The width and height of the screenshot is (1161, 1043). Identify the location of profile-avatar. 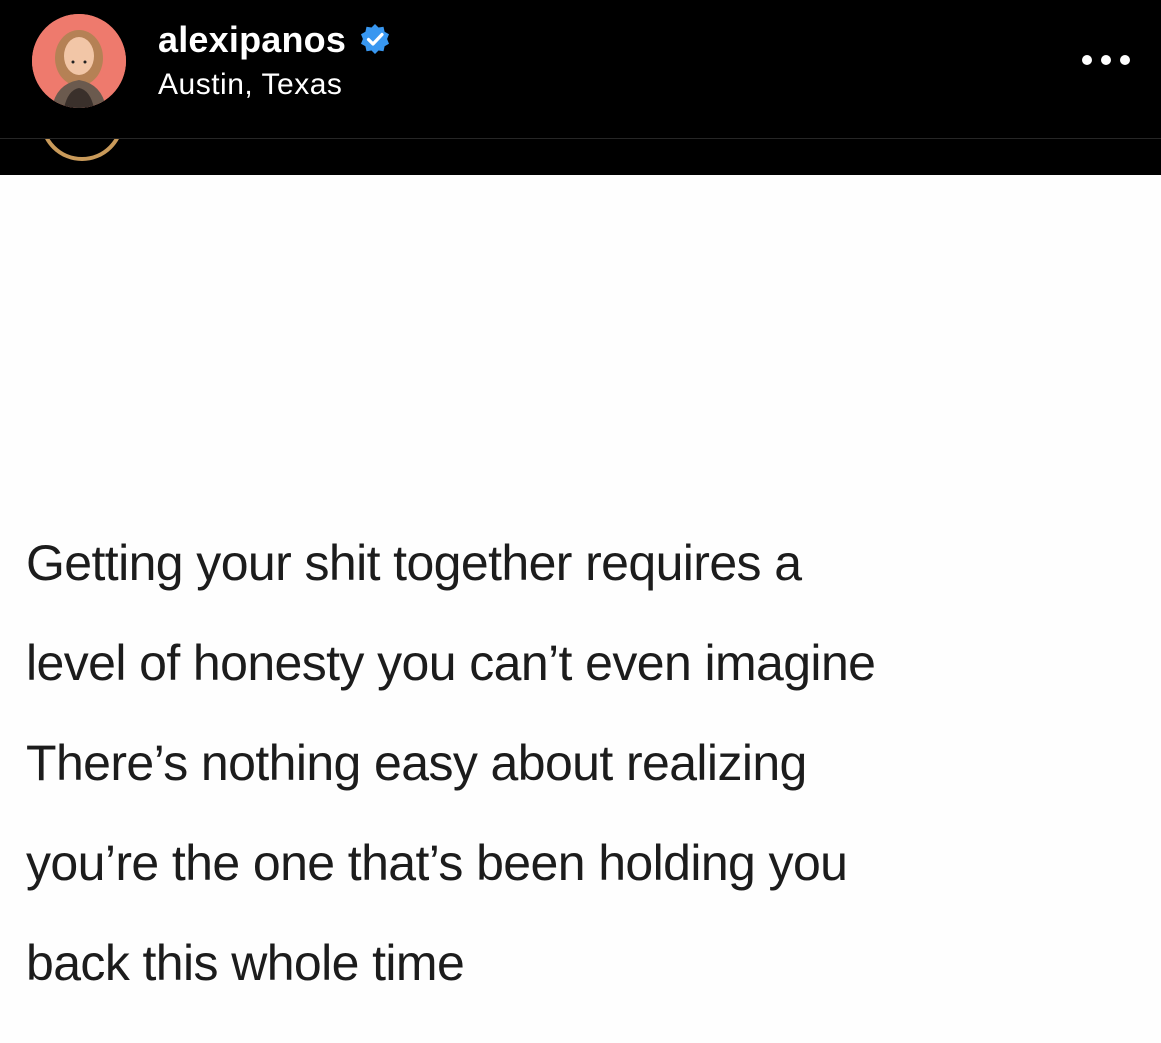
(79, 61).